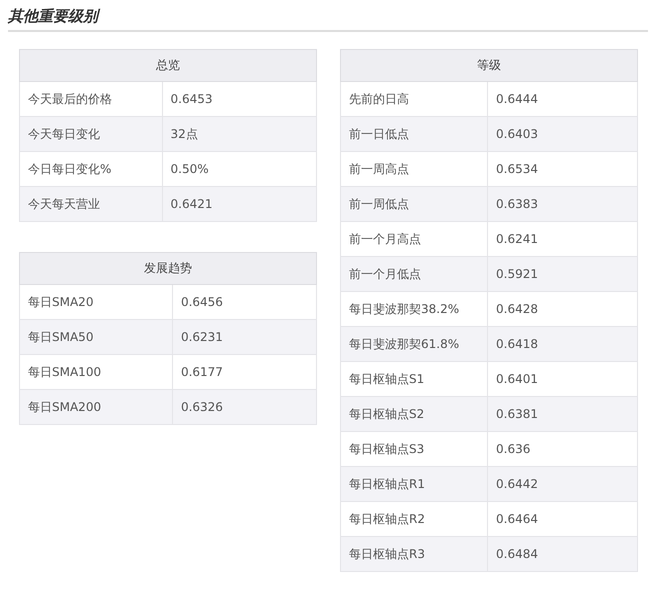 The width and height of the screenshot is (663, 601). I want to click on table-cell: 每日SMA200, so click(96, 407).